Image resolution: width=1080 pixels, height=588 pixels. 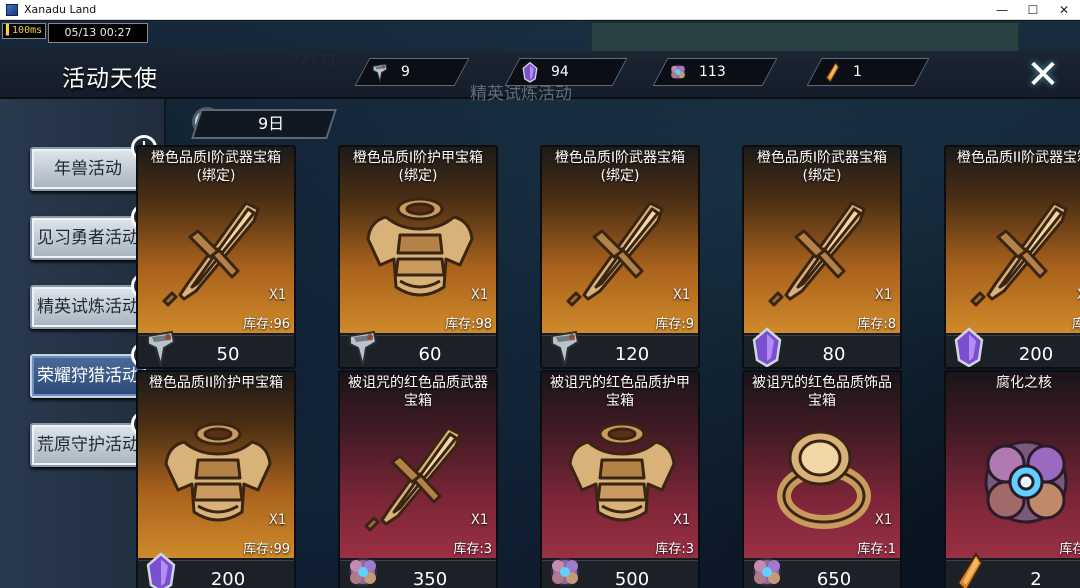 What do you see at coordinates (1013, 570) in the screenshot?
I see `price-bar: 2` at bounding box center [1013, 570].